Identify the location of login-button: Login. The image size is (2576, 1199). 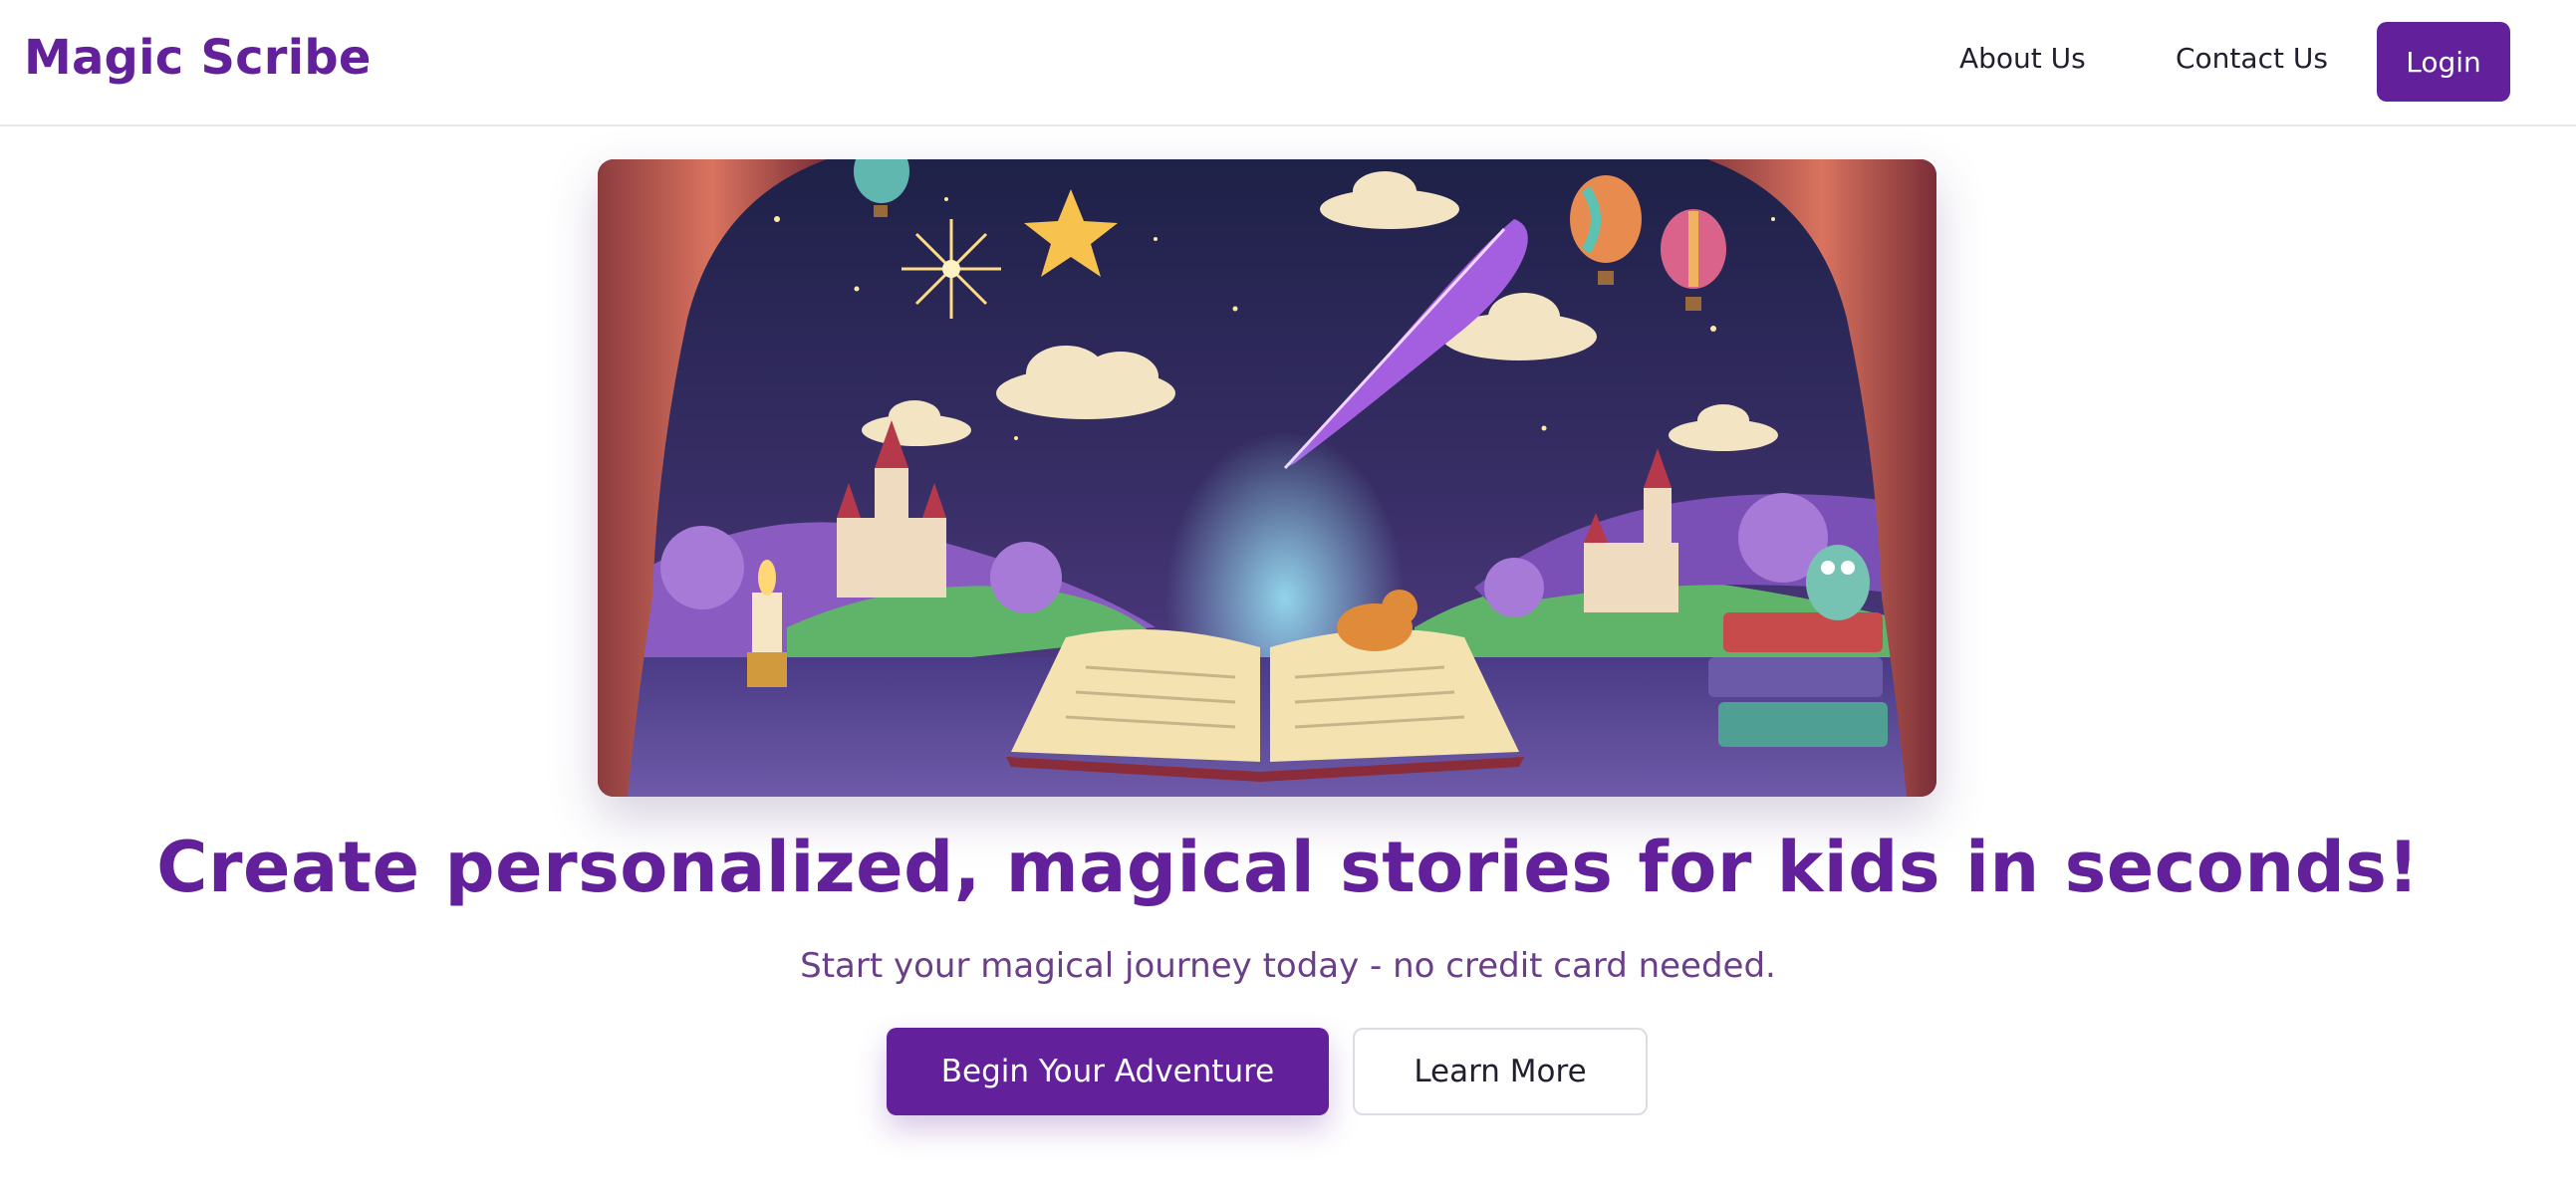
(2443, 62).